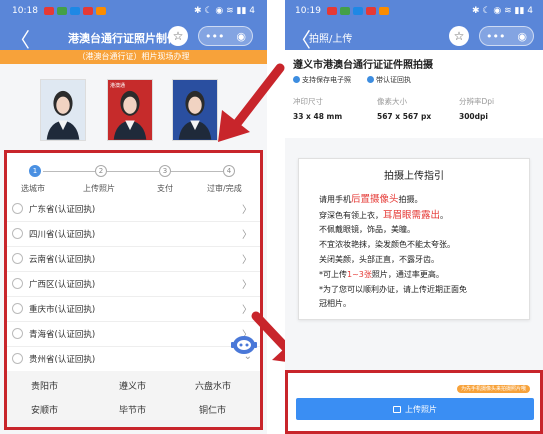  What do you see at coordinates (473, 116) in the screenshot?
I see `spec-value-dpi: 300dpi` at bounding box center [473, 116].